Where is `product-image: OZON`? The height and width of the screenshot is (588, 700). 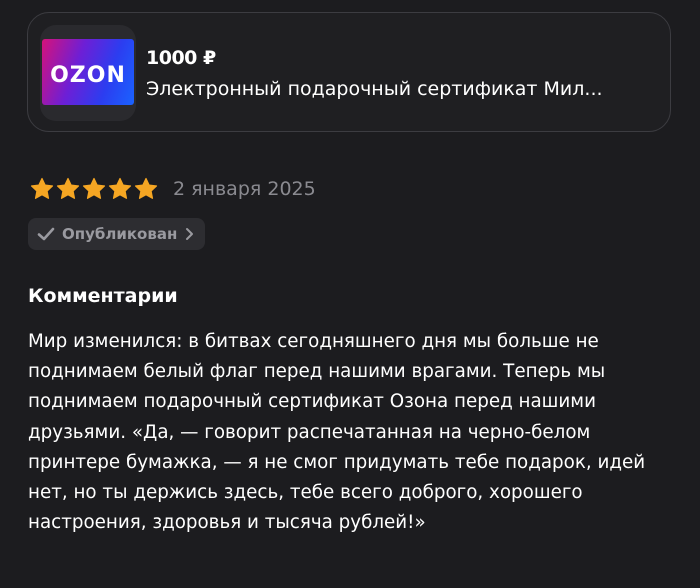
product-image: OZON is located at coordinates (88, 73).